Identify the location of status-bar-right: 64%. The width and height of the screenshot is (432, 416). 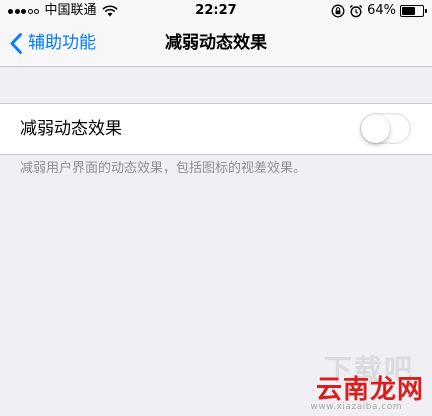
(379, 11).